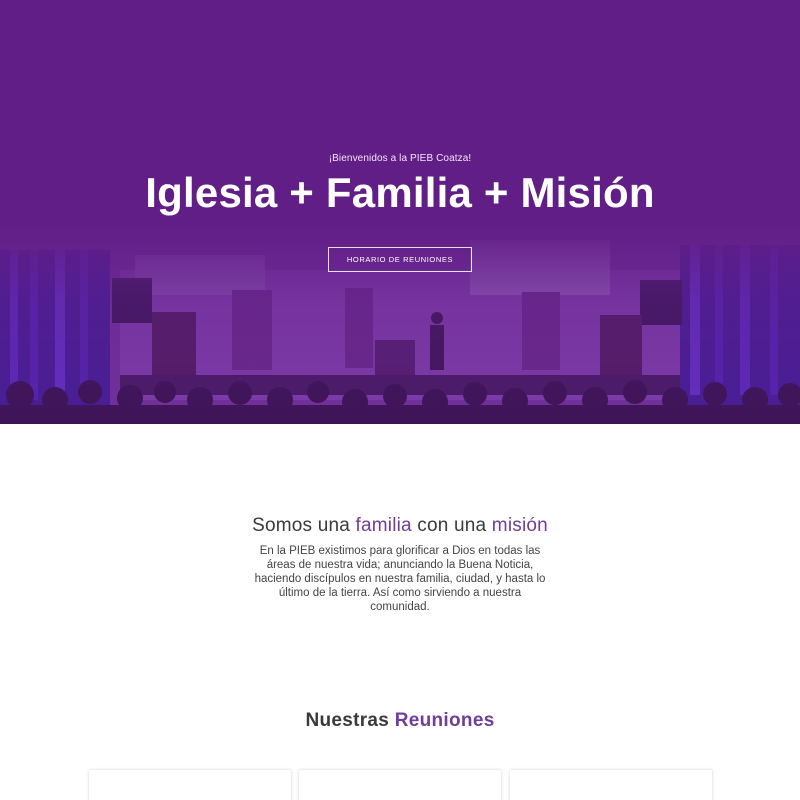  What do you see at coordinates (304, 525) in the screenshot?
I see `intro-heading-prefix: Somos una` at bounding box center [304, 525].